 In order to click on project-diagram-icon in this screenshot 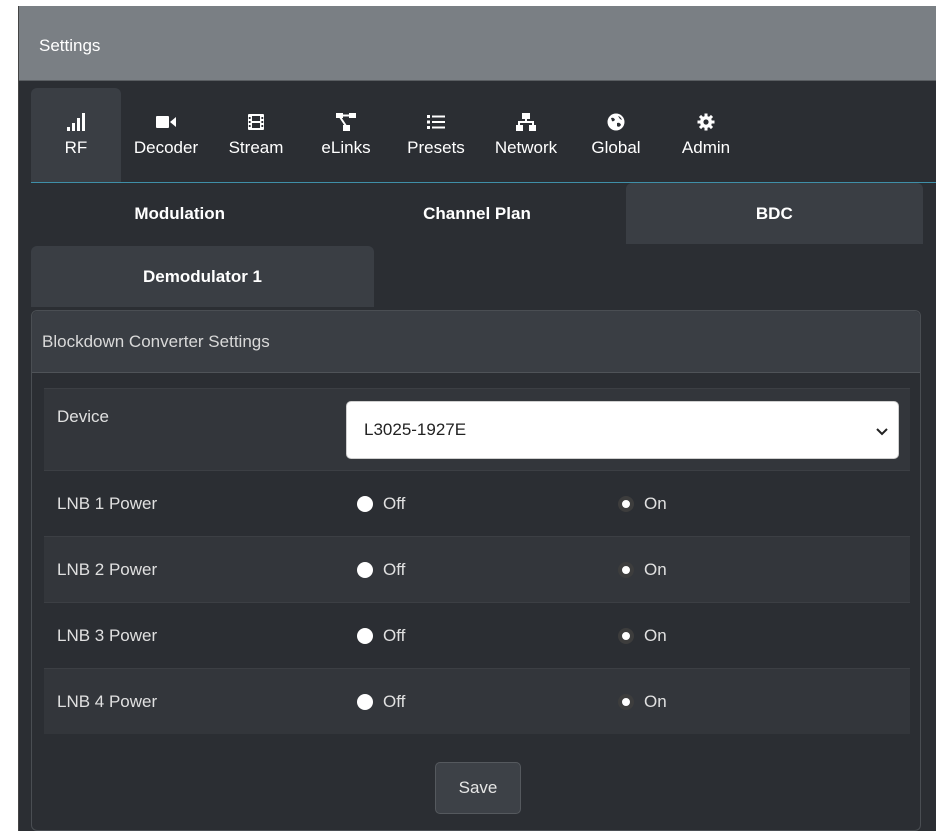, I will do `click(346, 122)`.